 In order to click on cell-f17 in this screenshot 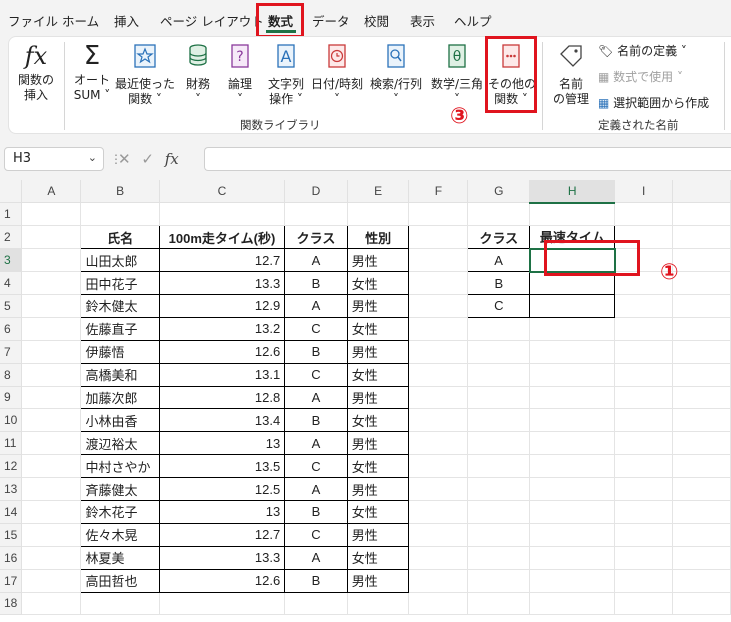, I will do `click(438, 581)`.